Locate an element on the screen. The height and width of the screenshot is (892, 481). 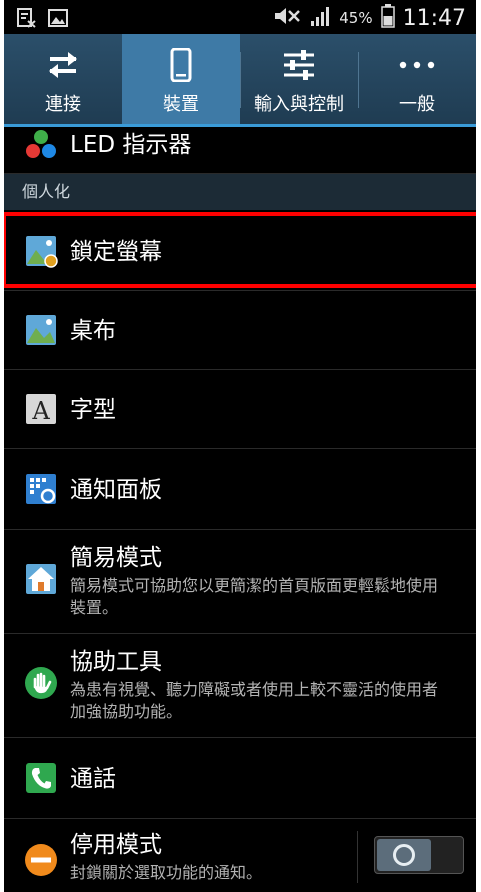
list-item-subtitle: 簡易模式可協助您以更簡潔的首頁版面更輕鬆地使用裝置。 is located at coordinates (254, 596).